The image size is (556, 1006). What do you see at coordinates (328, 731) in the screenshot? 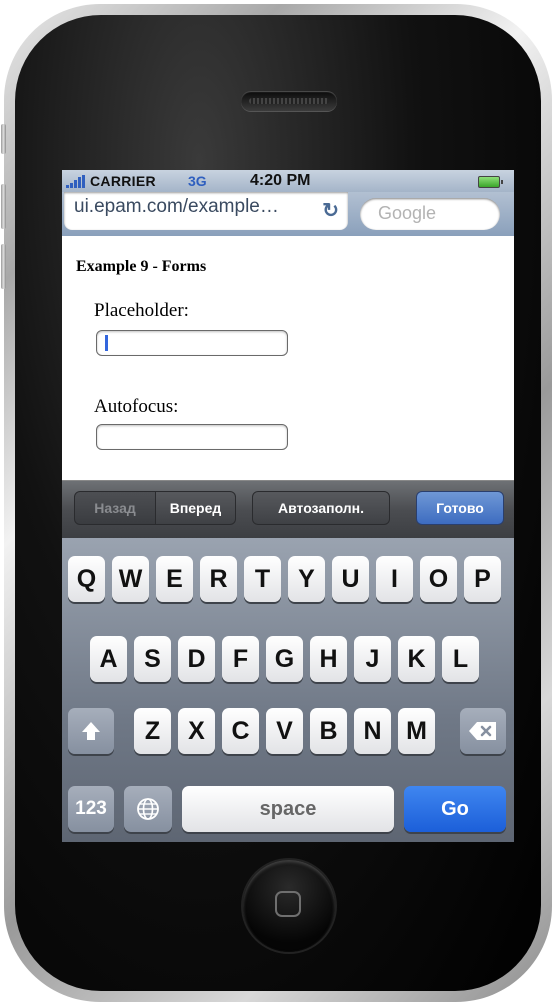
I see `key-b: B` at bounding box center [328, 731].